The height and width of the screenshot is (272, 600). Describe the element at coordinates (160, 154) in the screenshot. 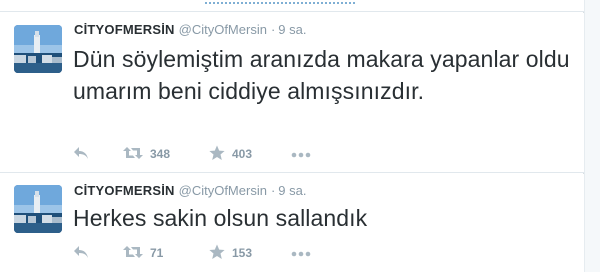

I see `retweet-count: 348` at that location.